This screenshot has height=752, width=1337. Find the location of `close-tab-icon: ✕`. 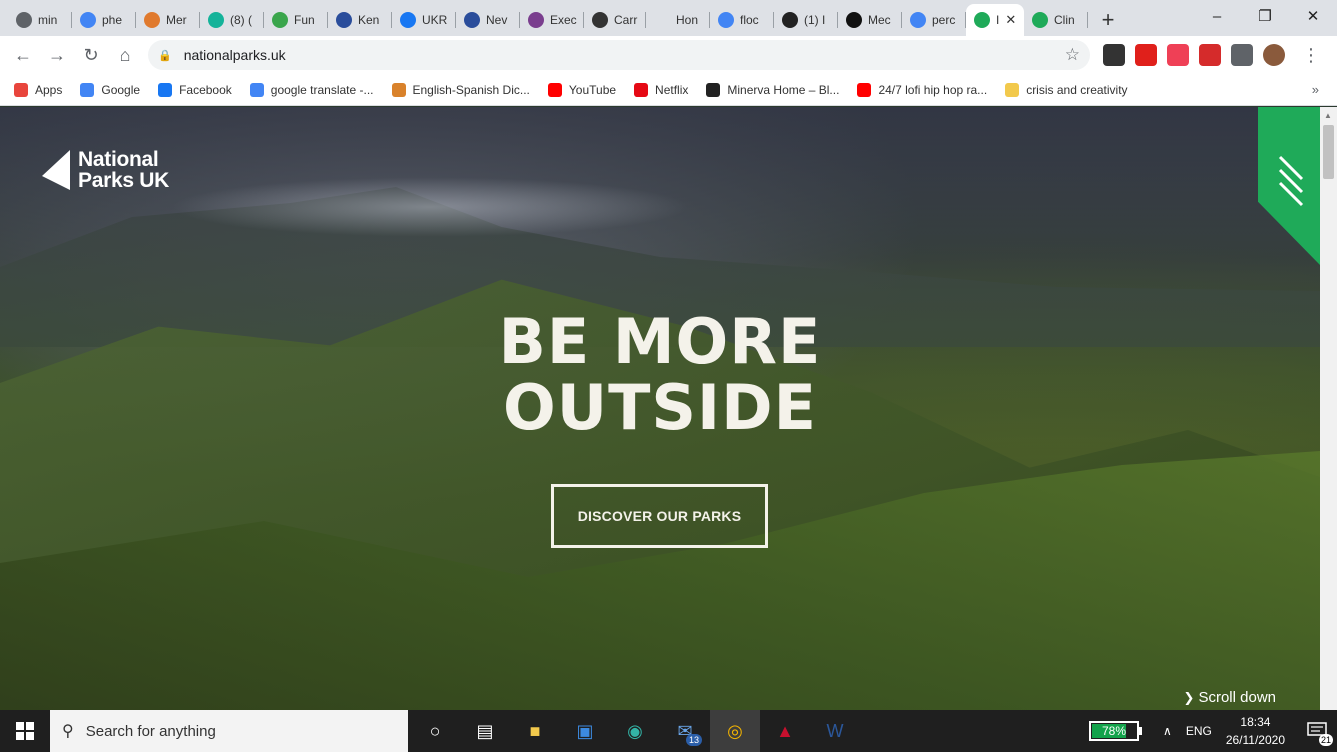

close-tab-icon: ✕ is located at coordinates (1010, 20).